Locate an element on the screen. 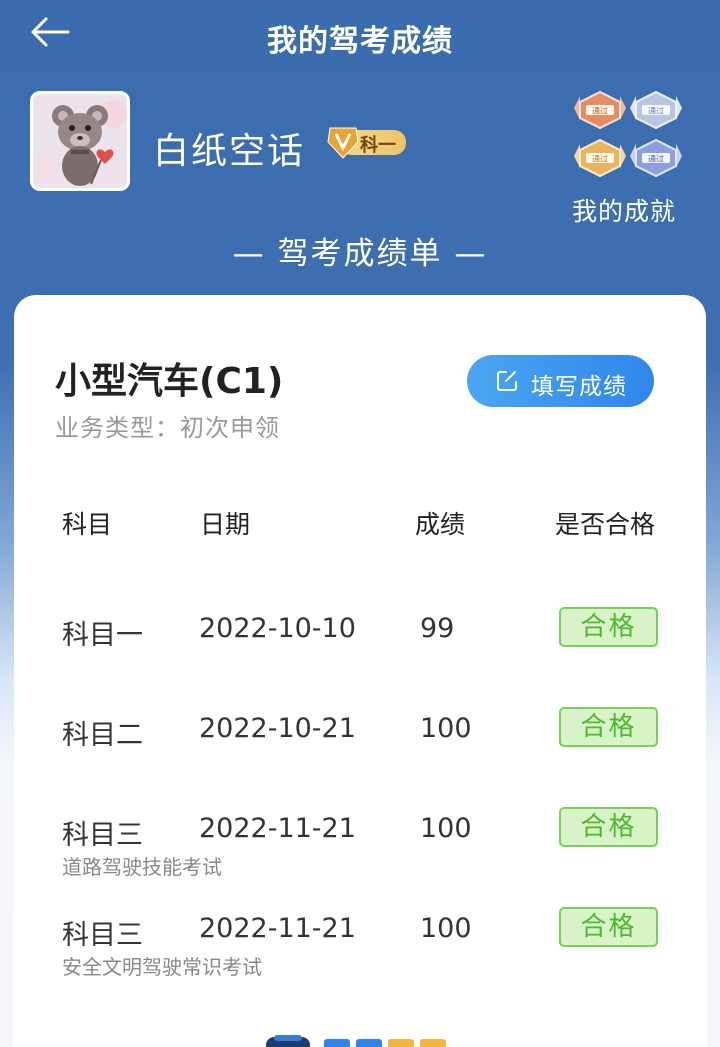  achievements-link: 我的成就 is located at coordinates (624, 210).